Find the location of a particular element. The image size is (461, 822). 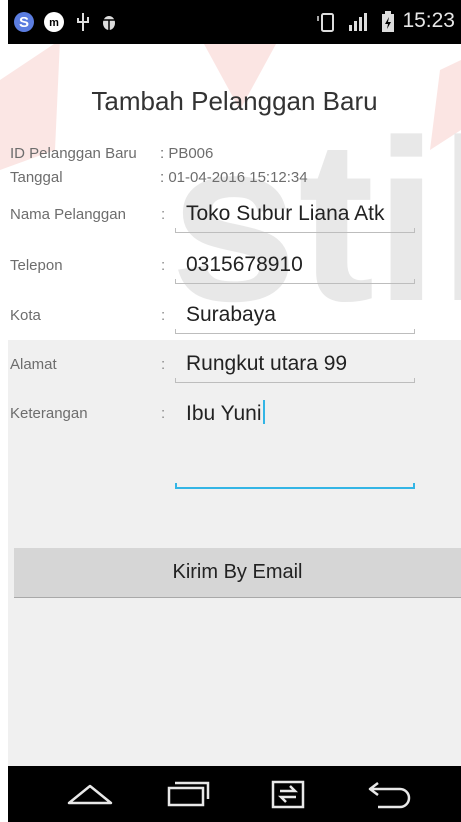

svg-text: S is located at coordinates (24, 22).